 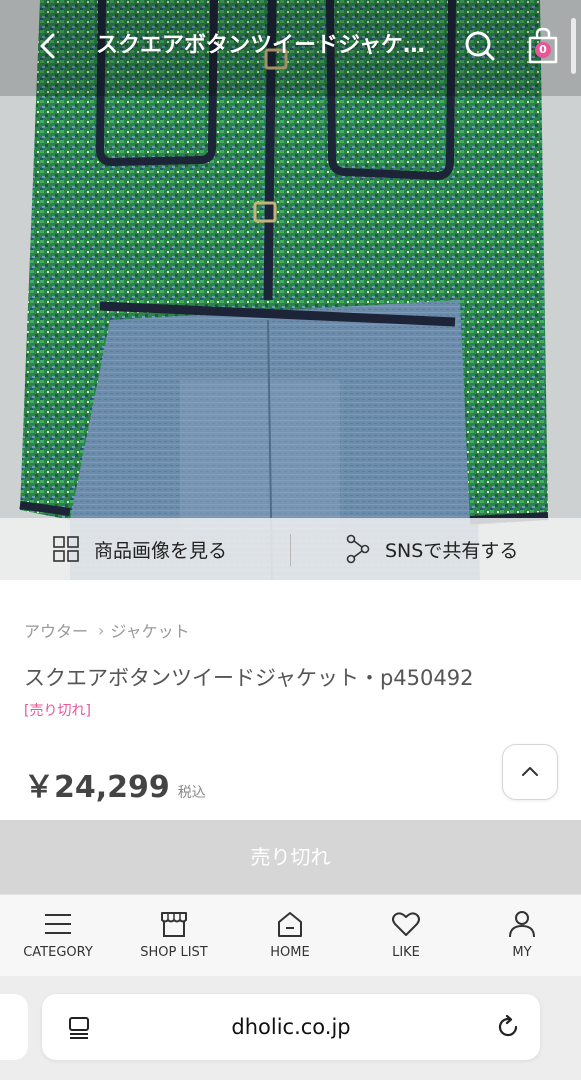 I want to click on user-icon, so click(x=522, y=924).